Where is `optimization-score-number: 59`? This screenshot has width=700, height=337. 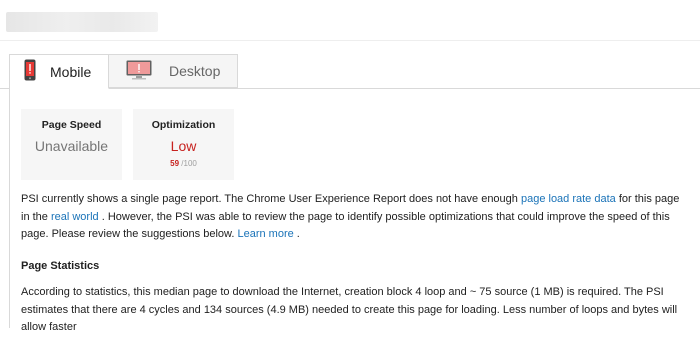 optimization-score-number: 59 is located at coordinates (175, 163).